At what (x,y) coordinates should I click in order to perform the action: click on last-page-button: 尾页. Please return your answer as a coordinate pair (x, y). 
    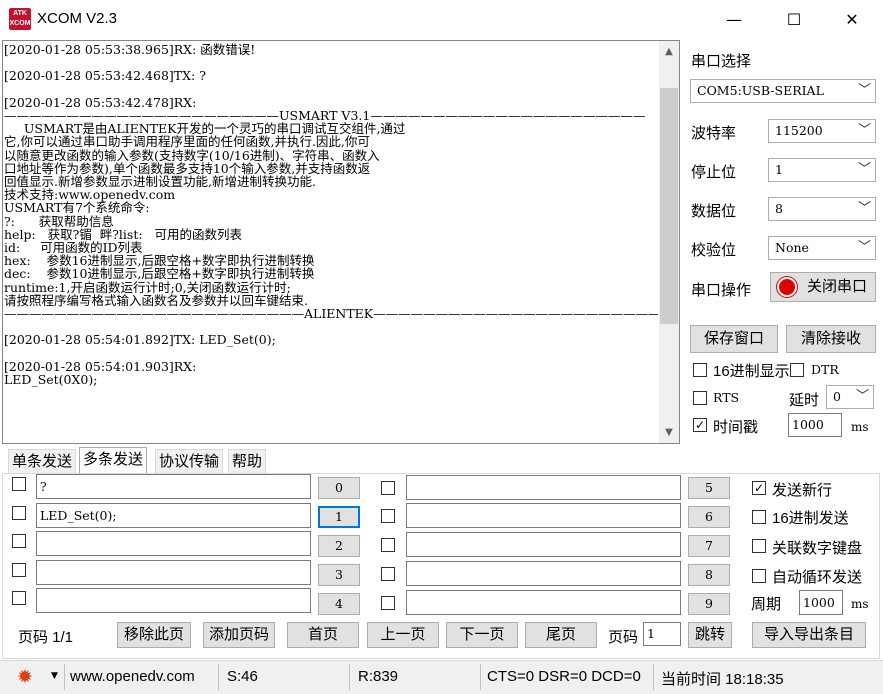
    Looking at the image, I should click on (561, 635).